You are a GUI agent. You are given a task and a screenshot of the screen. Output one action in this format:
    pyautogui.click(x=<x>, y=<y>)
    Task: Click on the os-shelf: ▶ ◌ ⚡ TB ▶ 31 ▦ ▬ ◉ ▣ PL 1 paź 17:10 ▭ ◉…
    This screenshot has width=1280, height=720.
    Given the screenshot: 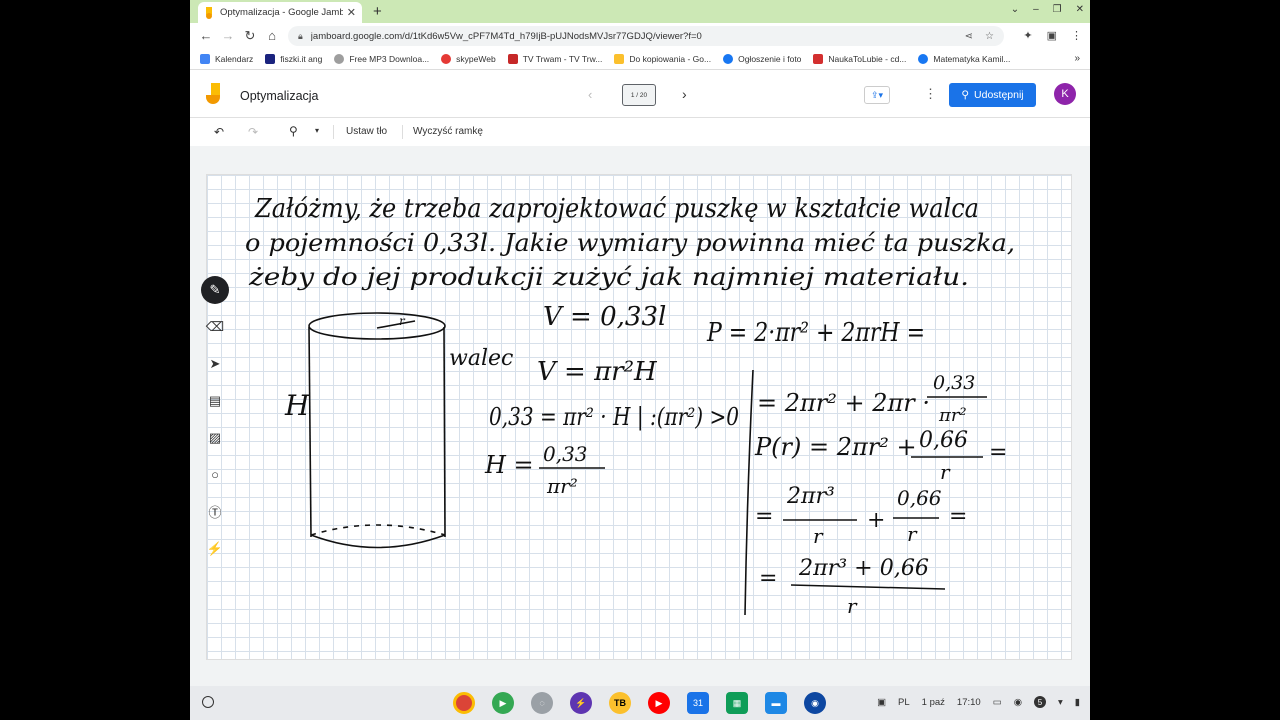 What is the action you would take?
    pyautogui.click(x=640, y=703)
    